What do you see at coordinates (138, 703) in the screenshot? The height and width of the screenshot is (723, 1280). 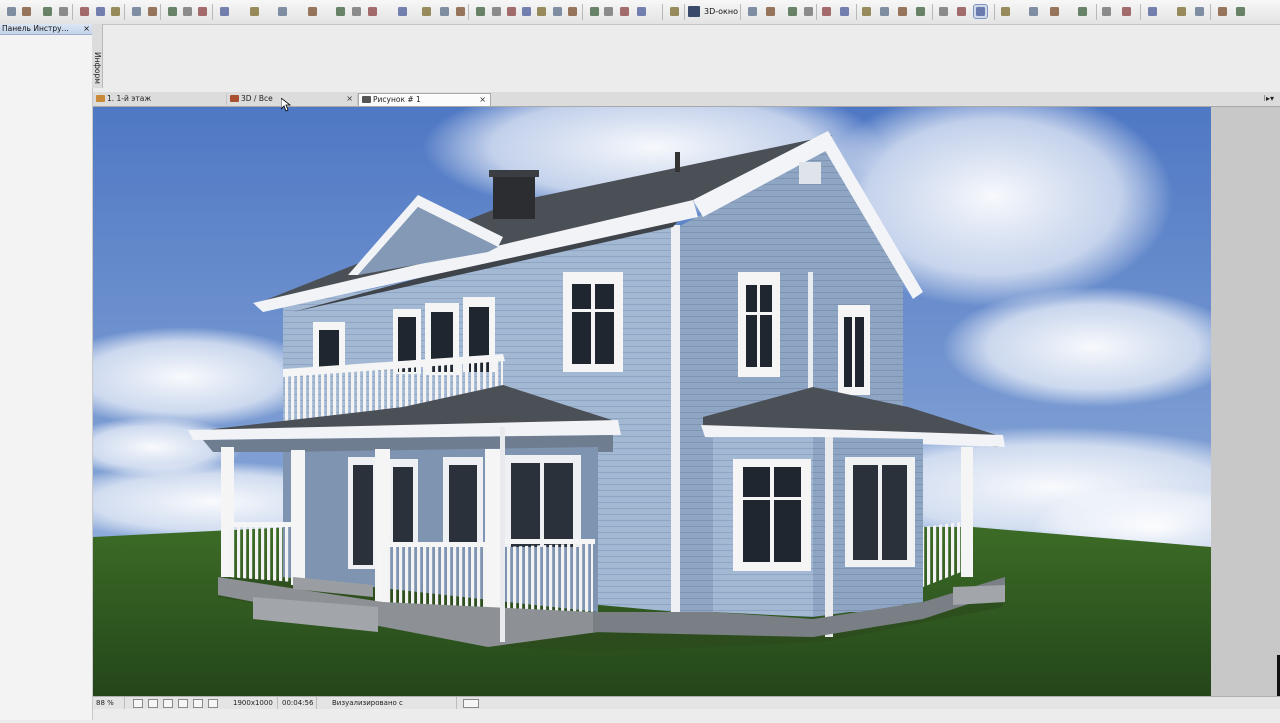 I see `zoom-prev-icon` at bounding box center [138, 703].